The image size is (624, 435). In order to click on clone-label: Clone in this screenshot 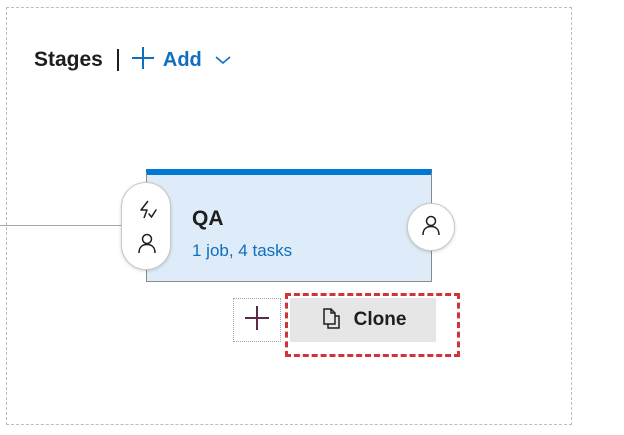, I will do `click(380, 319)`.